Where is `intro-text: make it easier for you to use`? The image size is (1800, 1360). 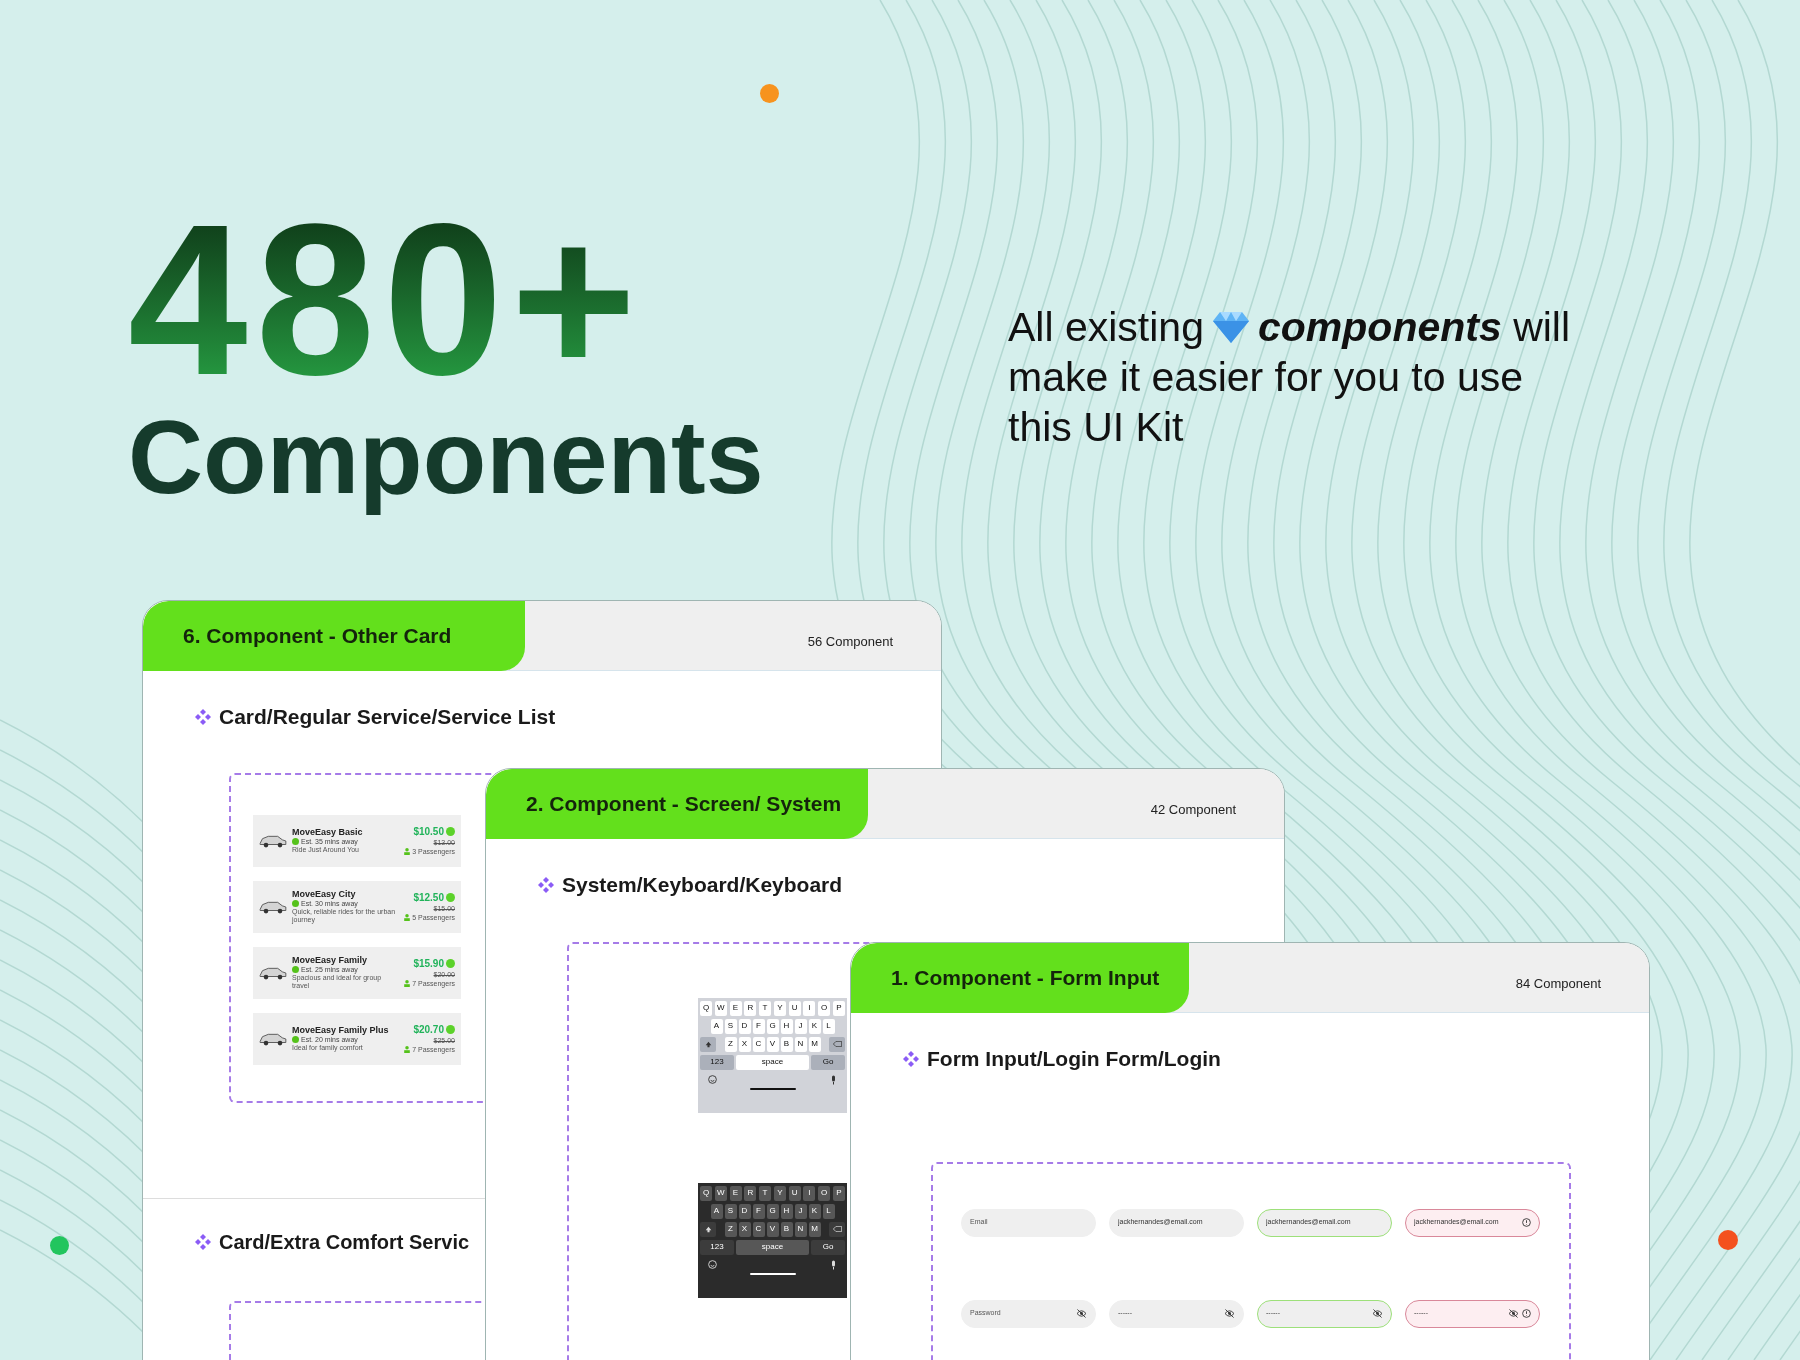 intro-text: make it easier for you to use is located at coordinates (1266, 377).